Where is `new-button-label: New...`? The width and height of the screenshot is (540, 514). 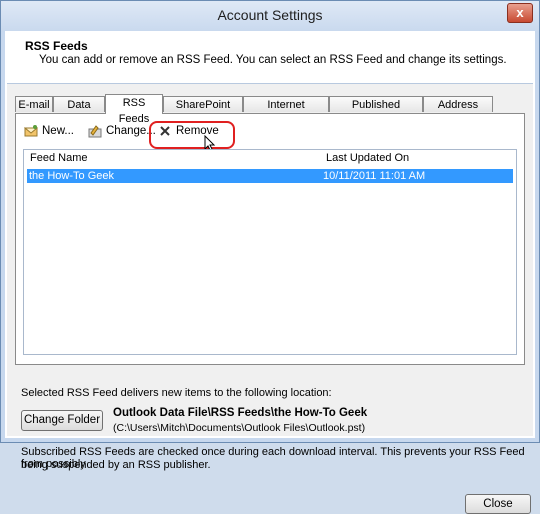
new-button-label: New... is located at coordinates (58, 131).